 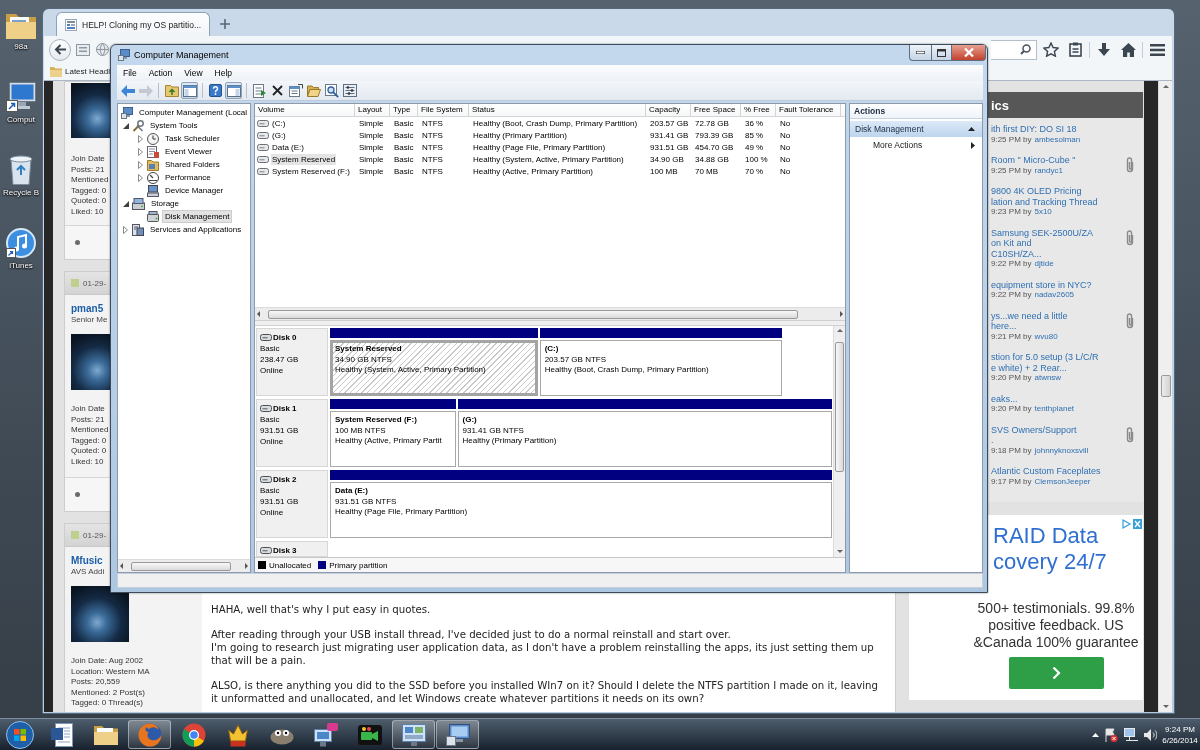 What do you see at coordinates (1043, 212) in the screenshot?
I see `username-link: 5x10` at bounding box center [1043, 212].